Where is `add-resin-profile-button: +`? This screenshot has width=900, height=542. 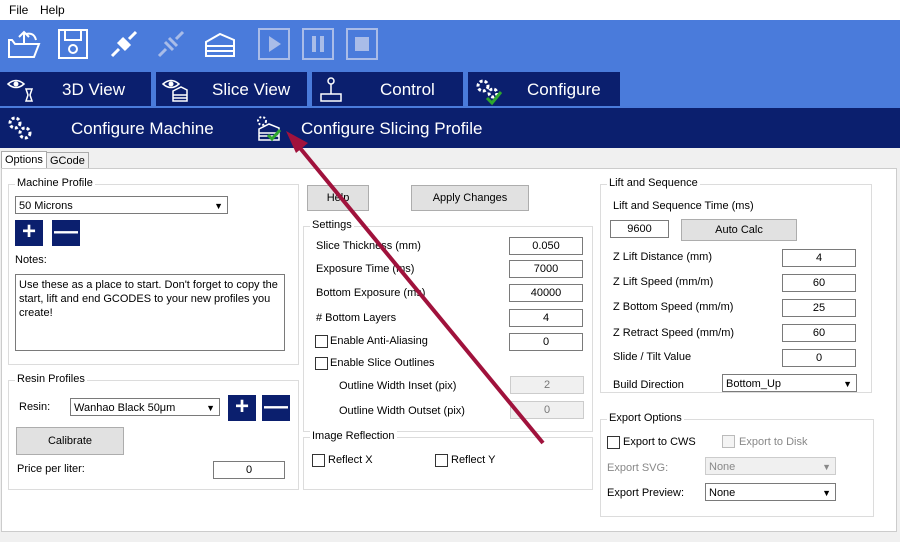
add-resin-profile-button: + is located at coordinates (242, 408).